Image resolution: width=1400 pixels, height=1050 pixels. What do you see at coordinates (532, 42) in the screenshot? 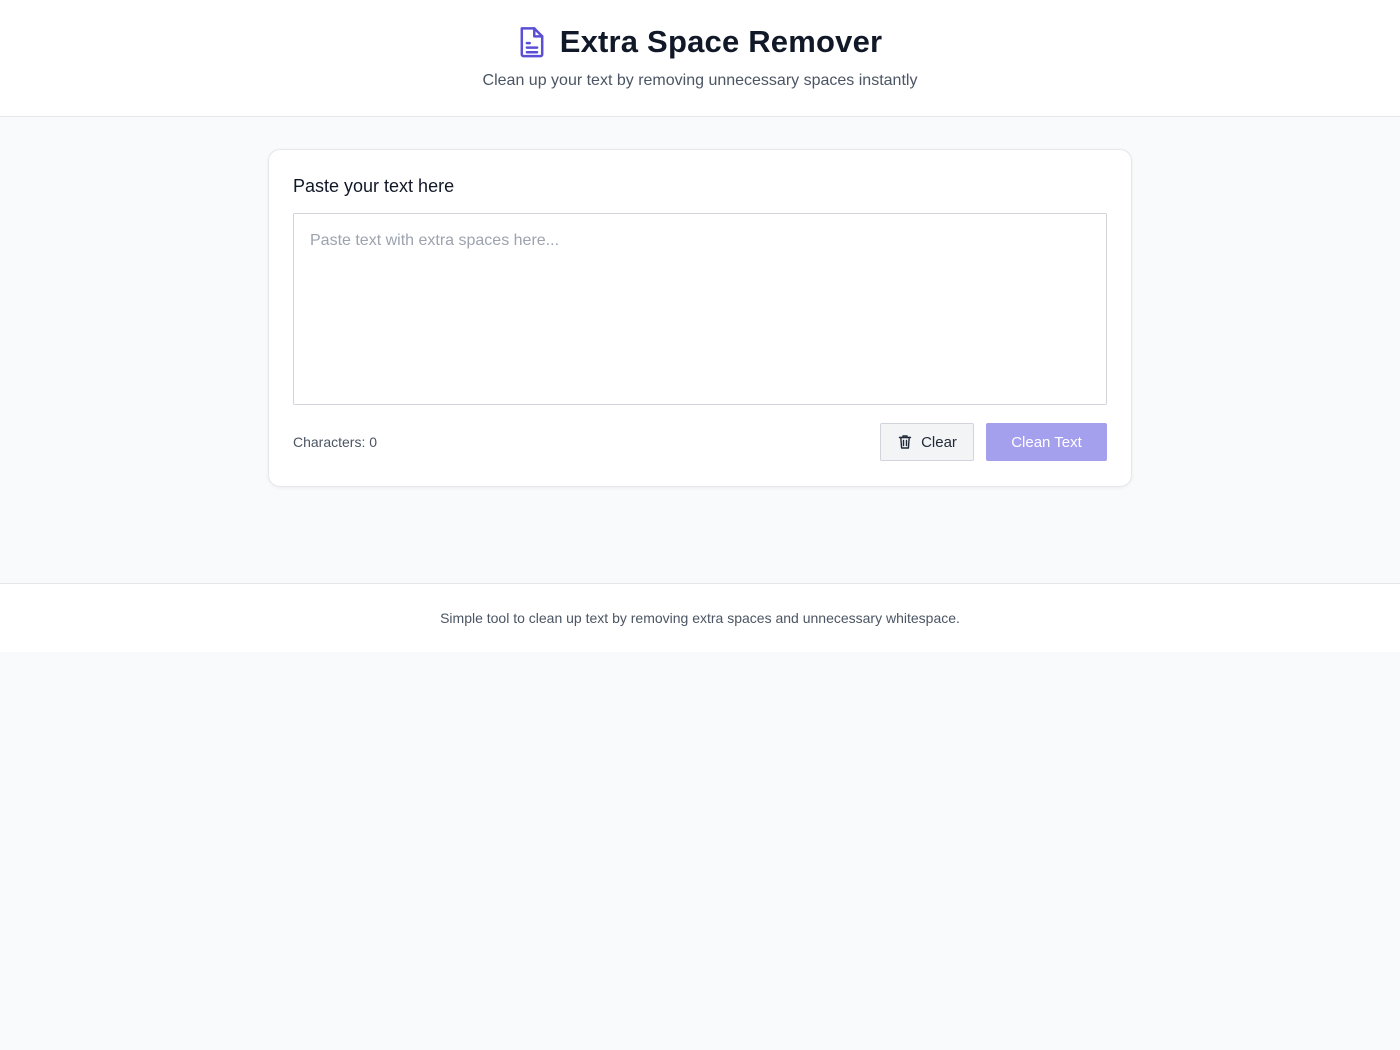
I see `document-icon` at bounding box center [532, 42].